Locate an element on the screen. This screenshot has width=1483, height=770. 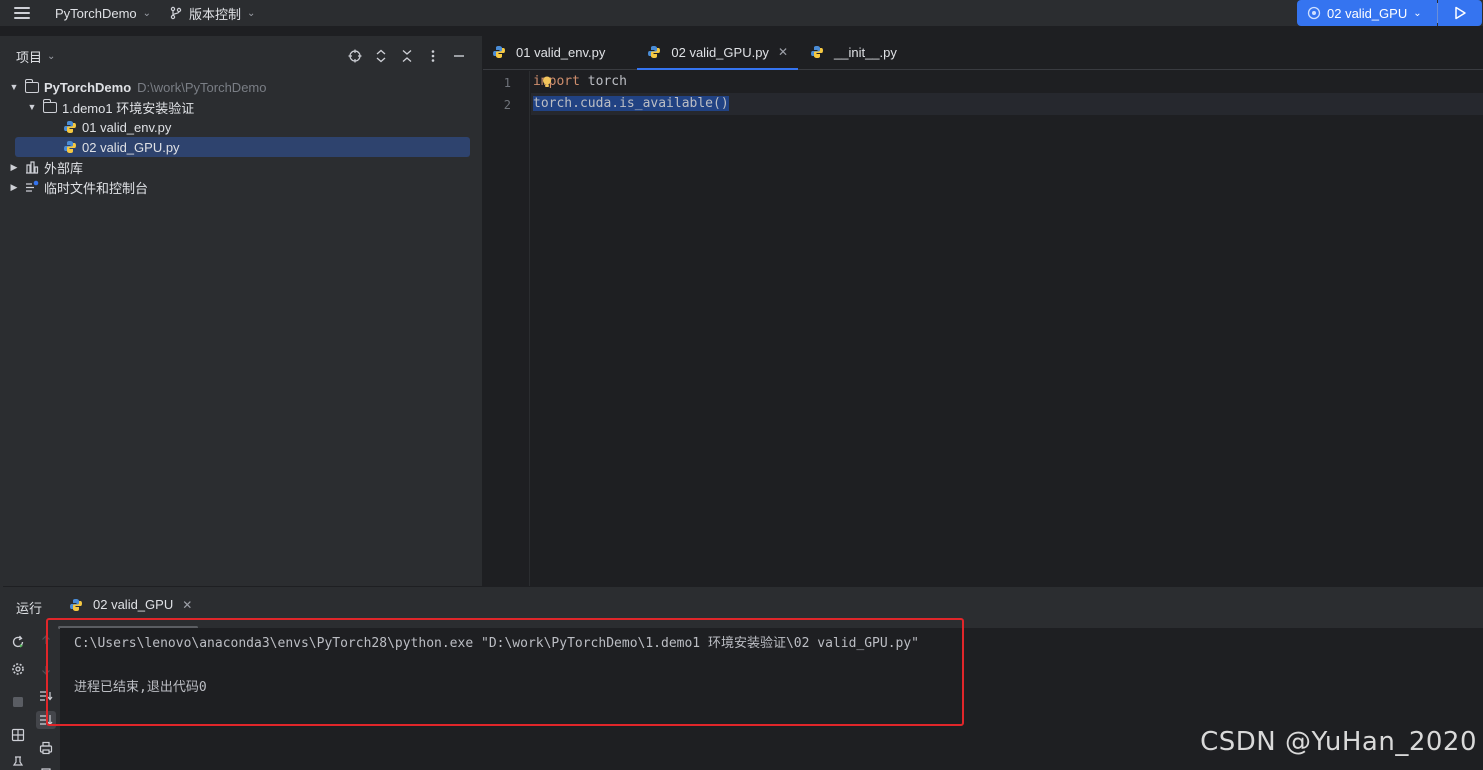
tree-item-file-selected: 02 valid_GPU.py is located at coordinates (242, 147).